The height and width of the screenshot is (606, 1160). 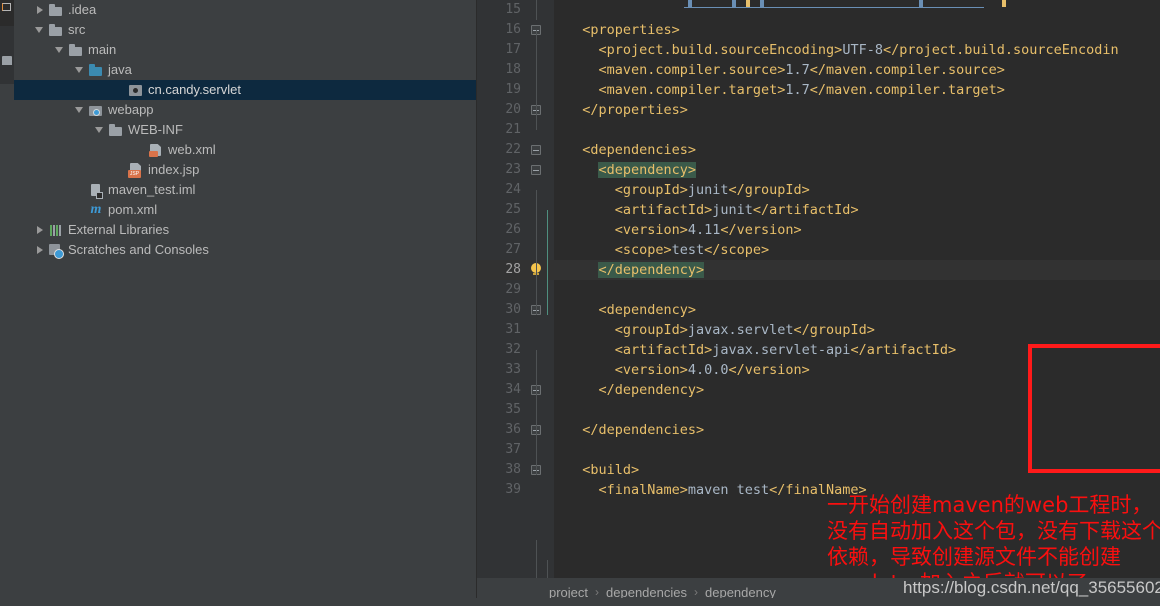 I want to click on line-number: 26, so click(x=513, y=229).